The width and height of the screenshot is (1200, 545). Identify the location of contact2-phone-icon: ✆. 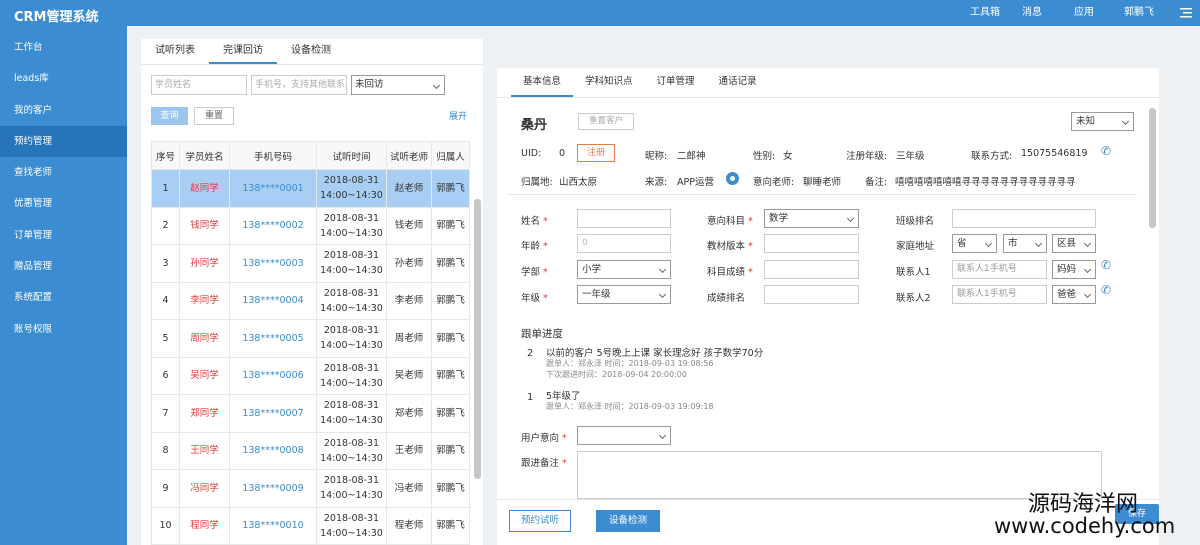
(1106, 290).